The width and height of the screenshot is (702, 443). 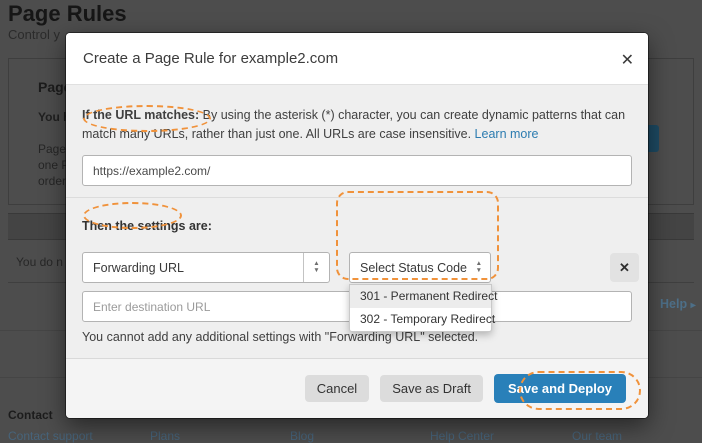 I want to click on footer-link-contact-support: Contact support, so click(x=50, y=436).